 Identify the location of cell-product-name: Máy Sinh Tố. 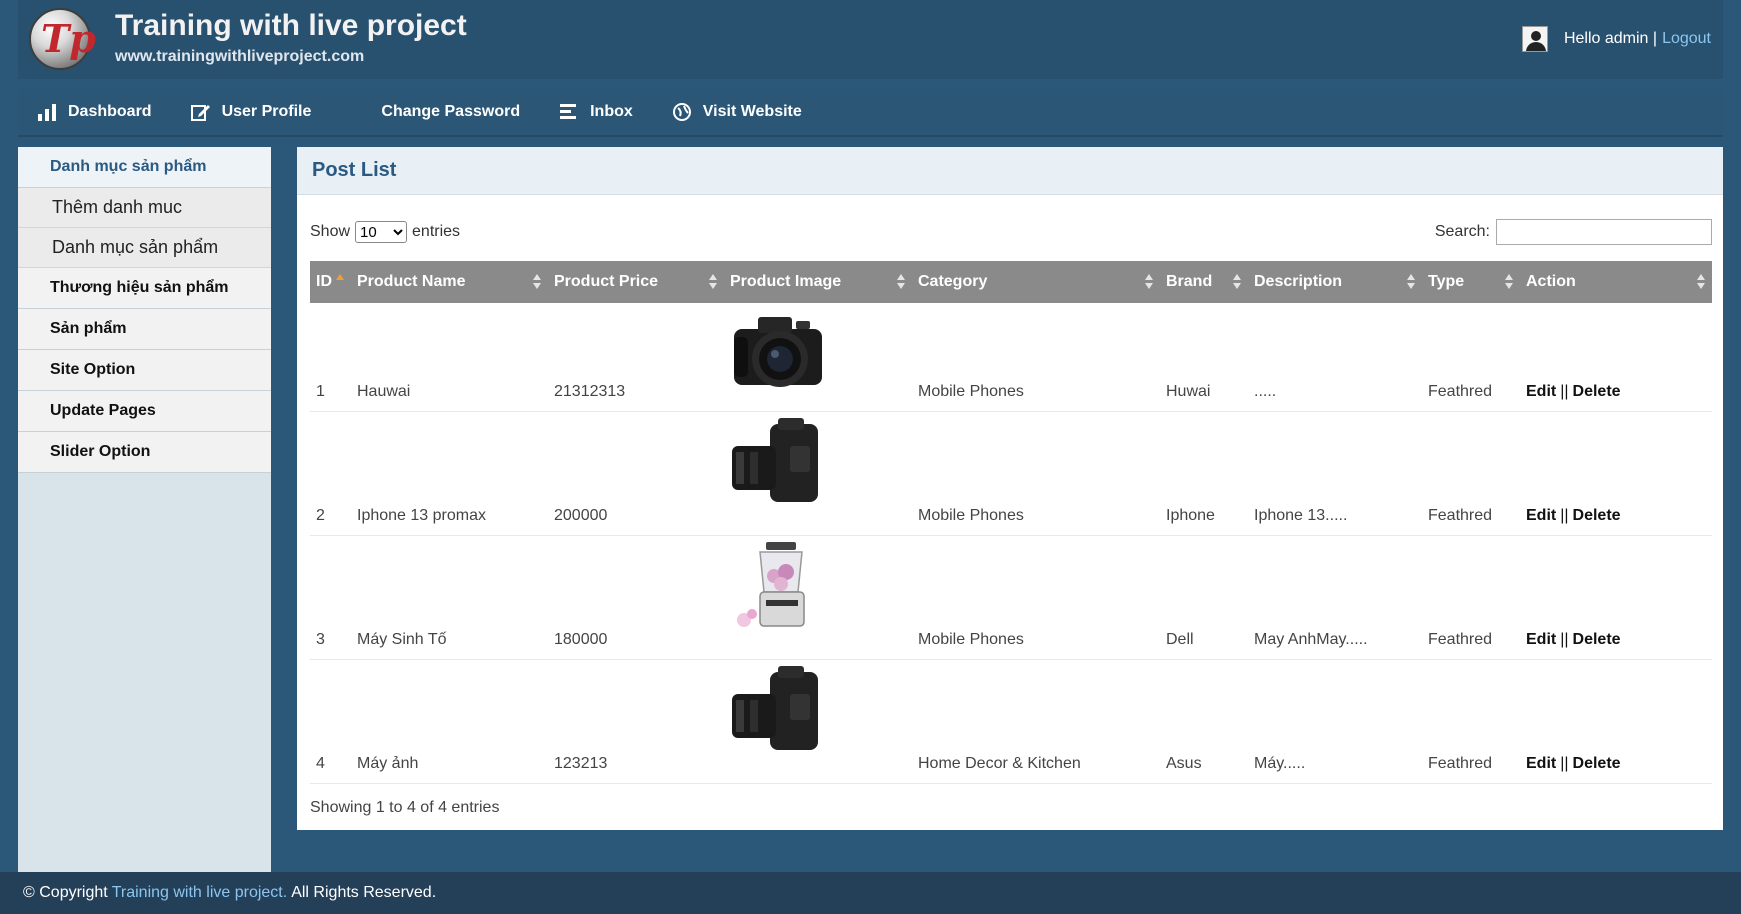
(449, 597).